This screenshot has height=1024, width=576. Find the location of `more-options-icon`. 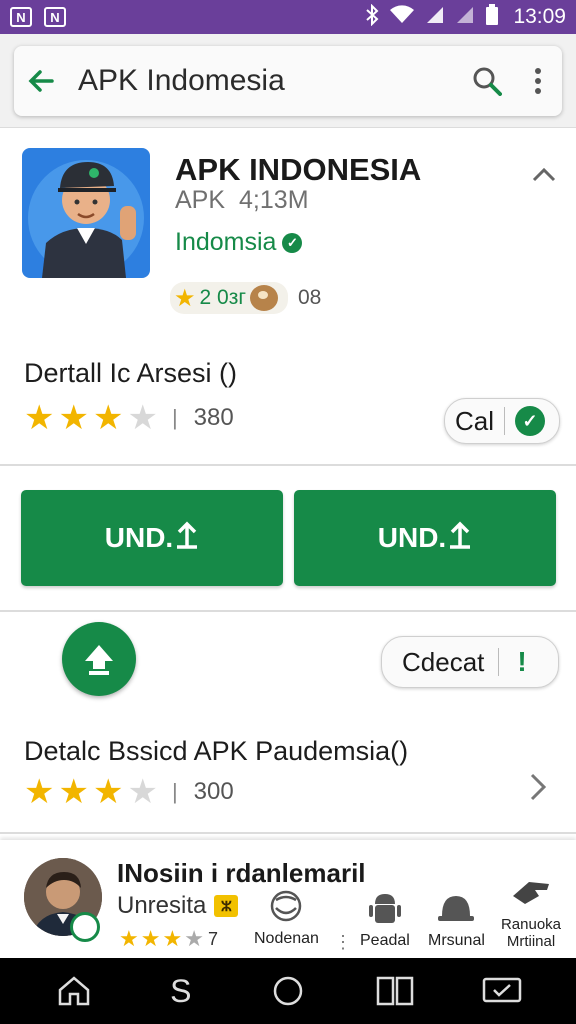

more-options-icon is located at coordinates (538, 81).